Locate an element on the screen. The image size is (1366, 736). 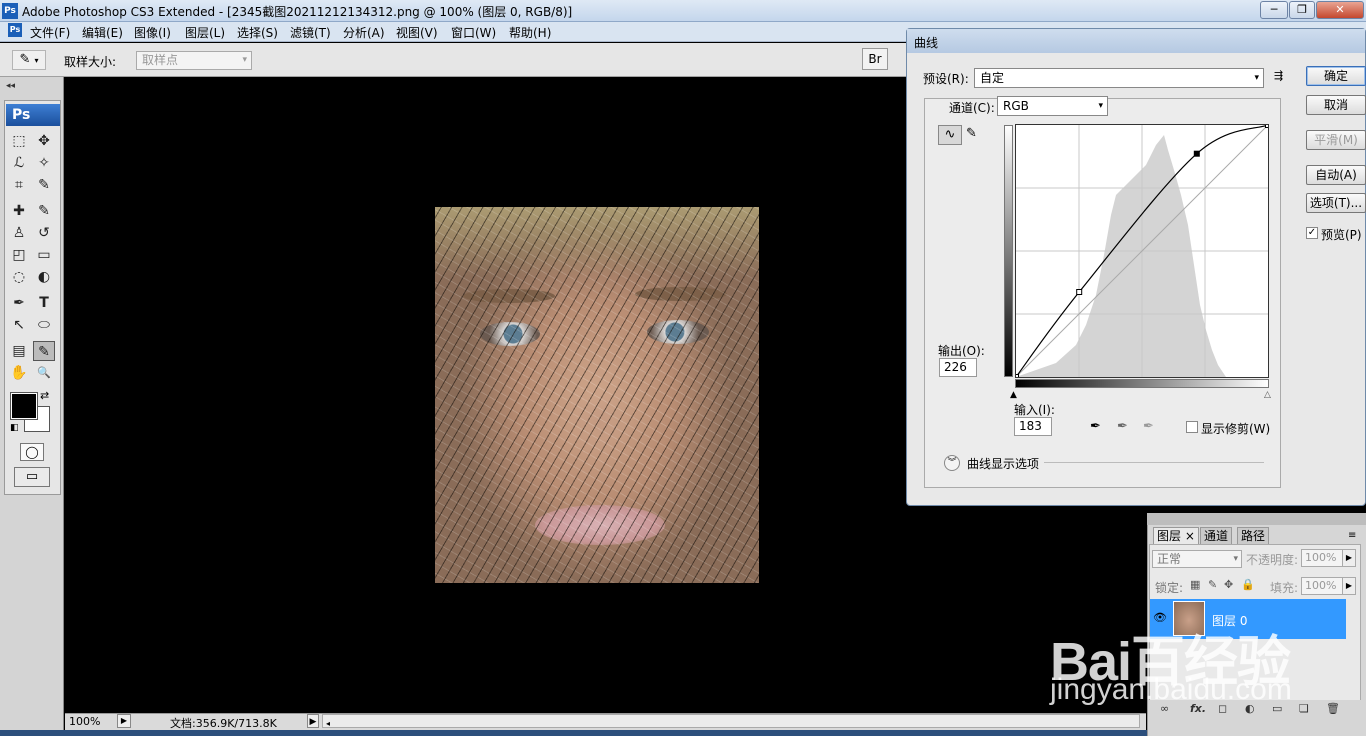
close-button: ✕ is located at coordinates (1340, 10).